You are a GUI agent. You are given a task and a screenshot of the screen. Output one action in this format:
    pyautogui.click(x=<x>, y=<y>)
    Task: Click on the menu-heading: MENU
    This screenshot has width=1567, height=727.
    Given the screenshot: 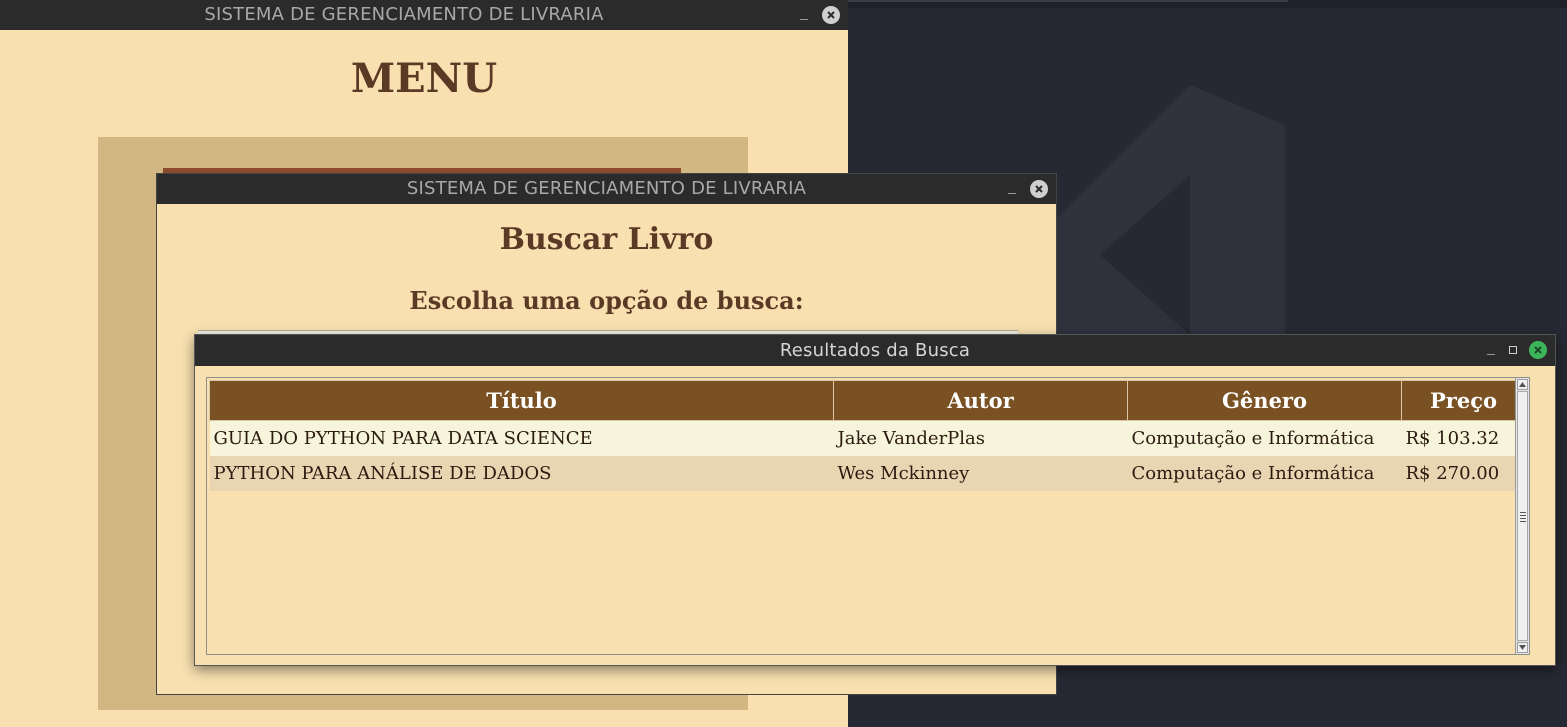 What is the action you would take?
    pyautogui.click(x=424, y=78)
    